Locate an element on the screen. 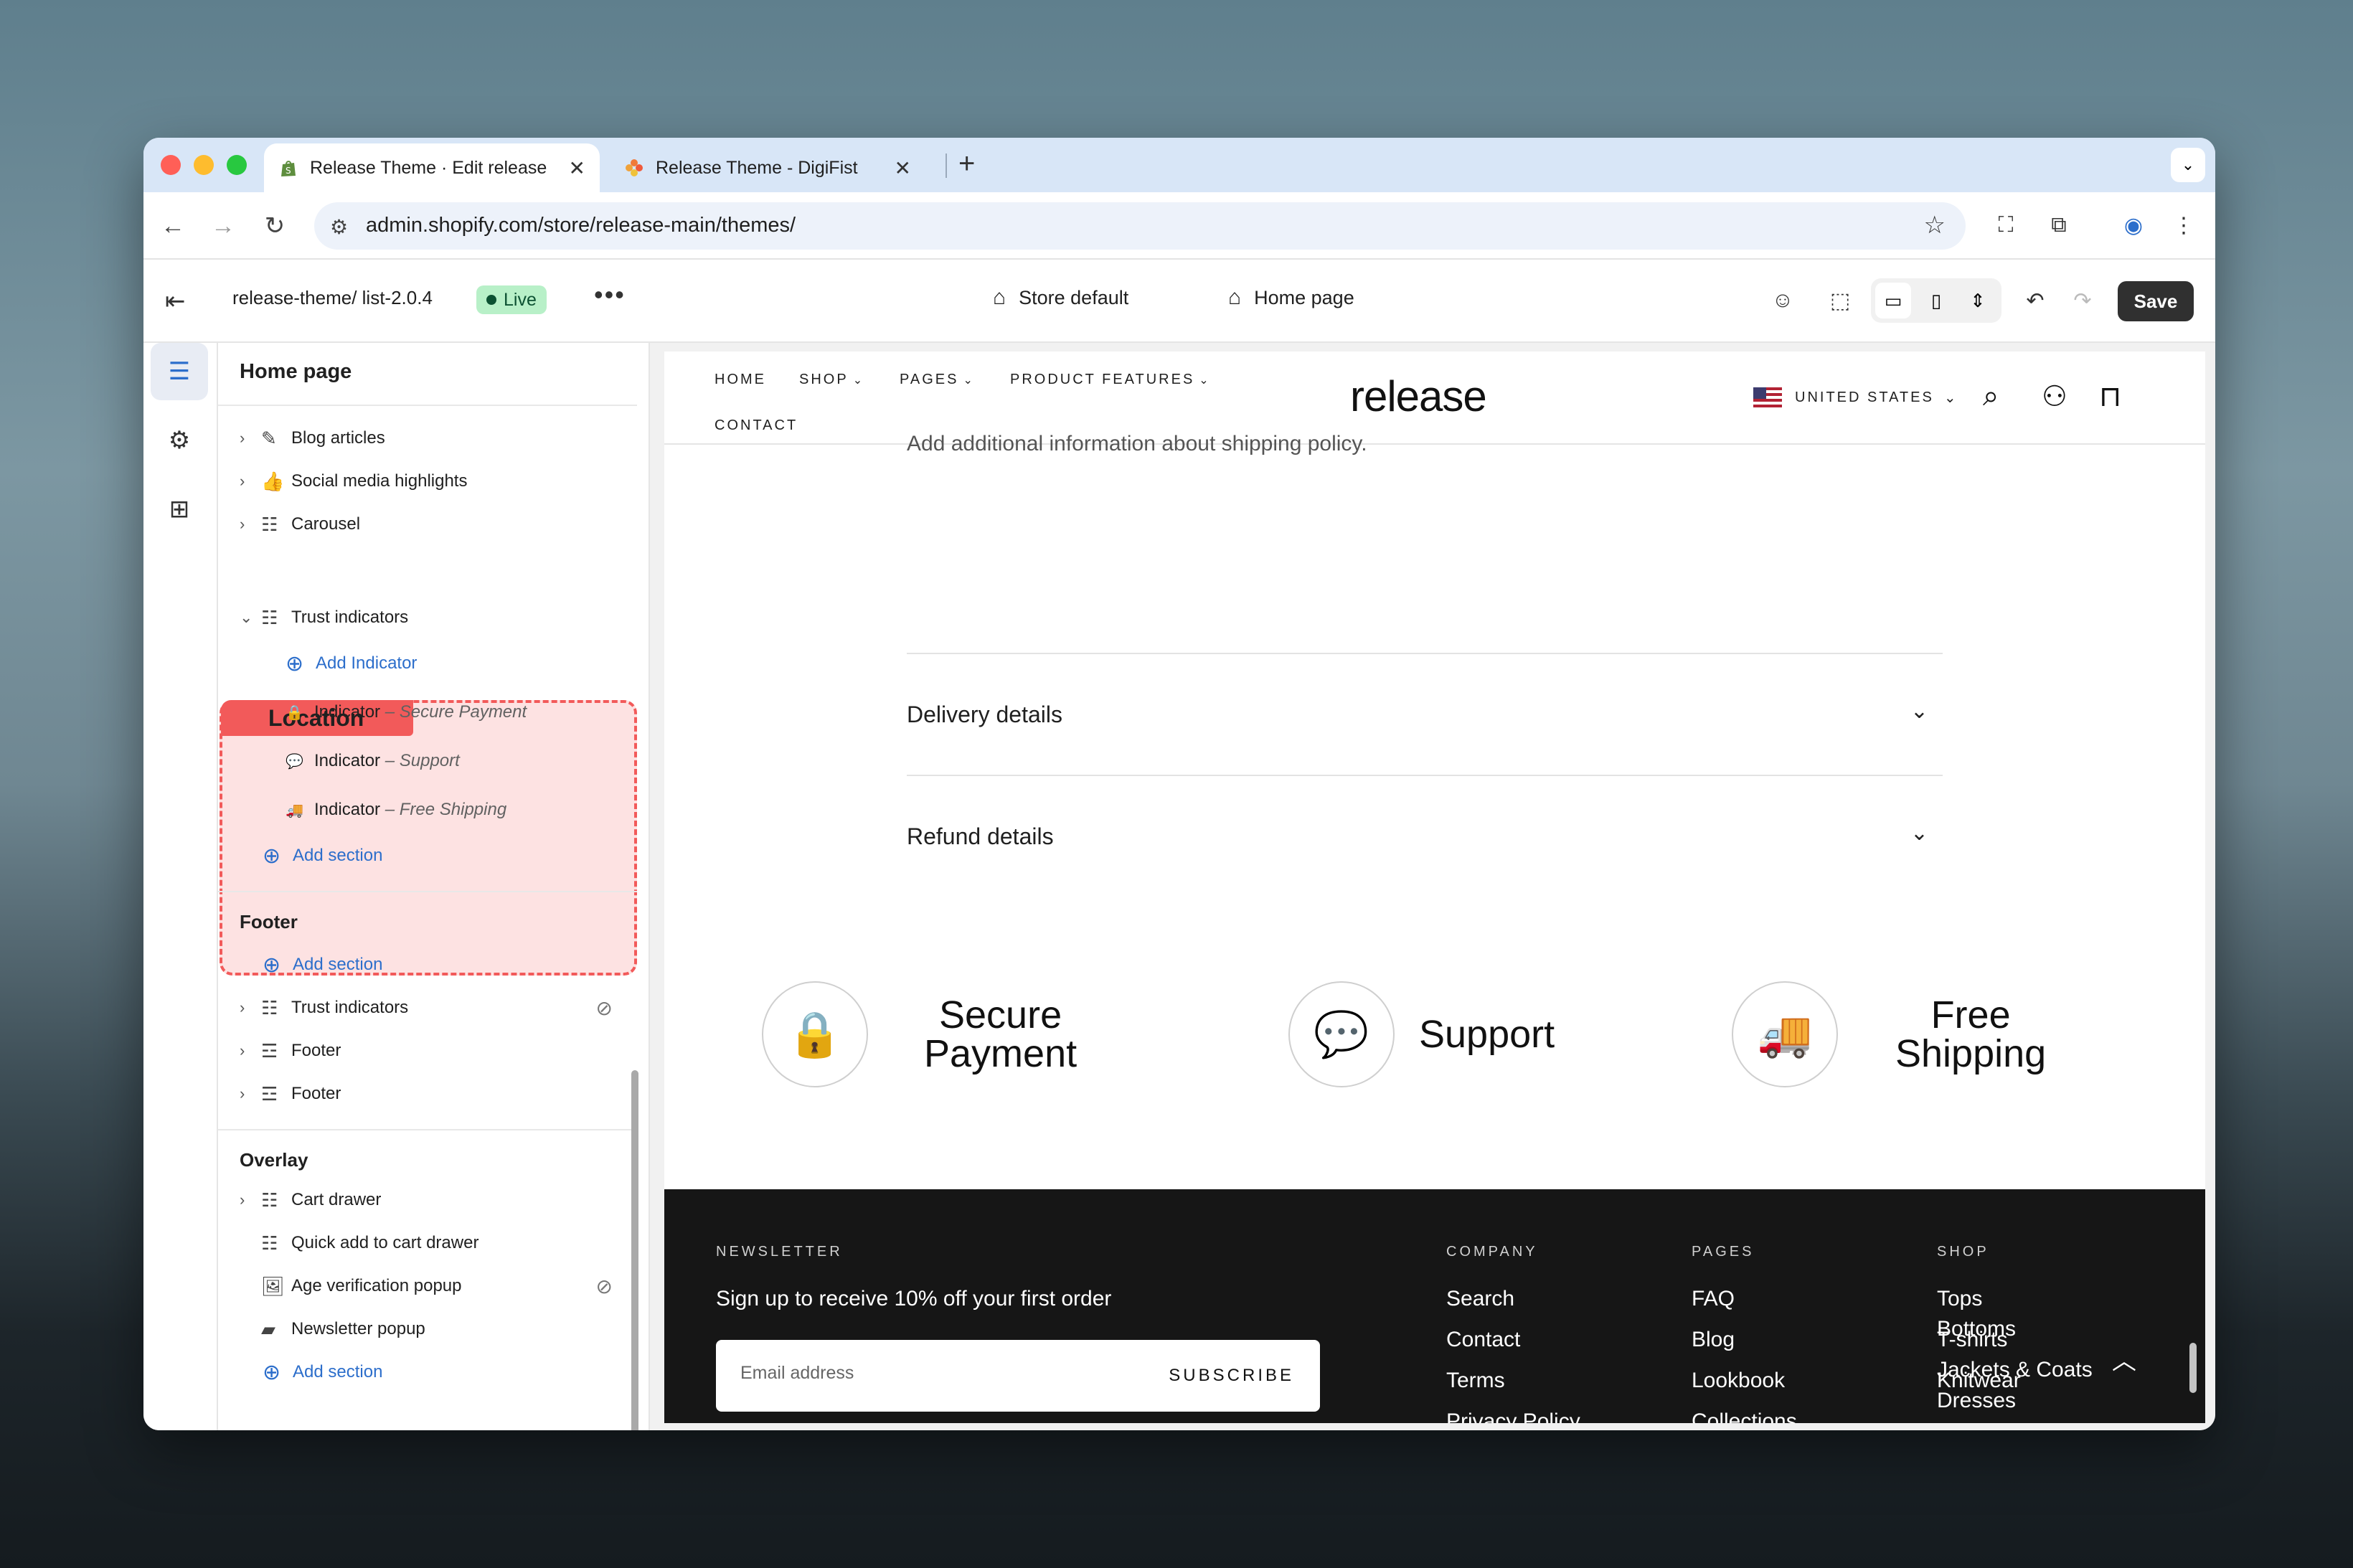 Image resolution: width=2353 pixels, height=1568 pixels. footer-item-footer: › ☲ Footer is located at coordinates (291, 1051).